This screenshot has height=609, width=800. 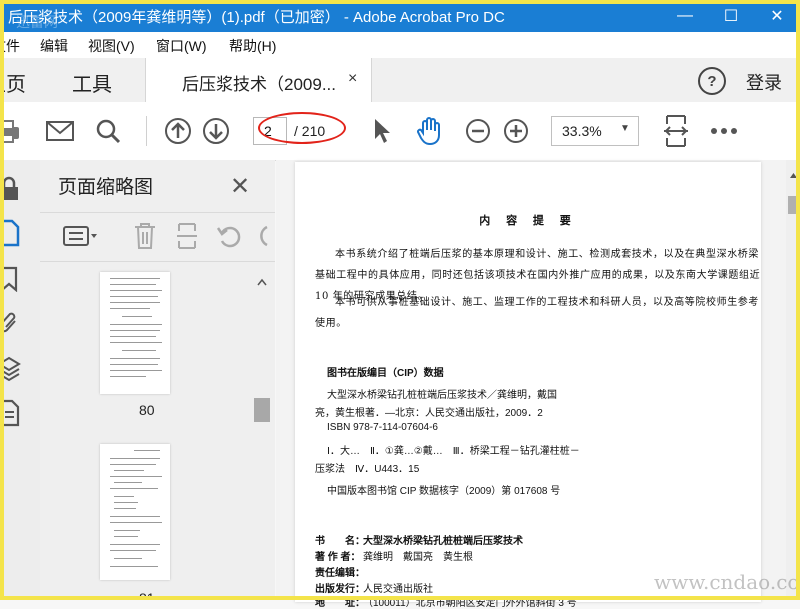 What do you see at coordinates (12, 323) in the screenshot?
I see `attachment-icon` at bounding box center [12, 323].